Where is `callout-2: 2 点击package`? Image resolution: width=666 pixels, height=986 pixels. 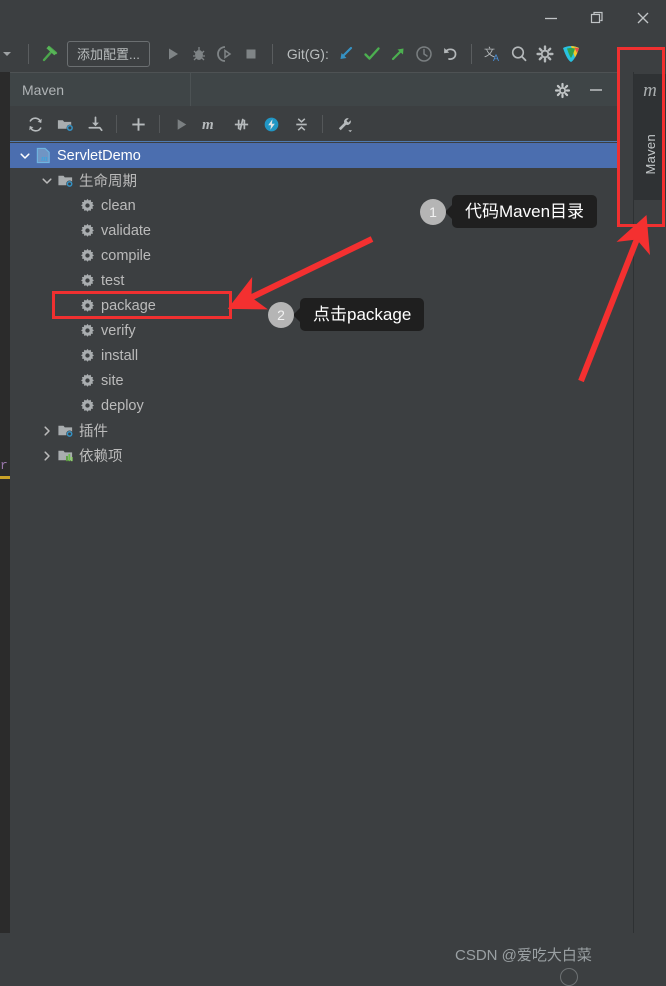
callout-2: 2 点击package is located at coordinates (346, 314).